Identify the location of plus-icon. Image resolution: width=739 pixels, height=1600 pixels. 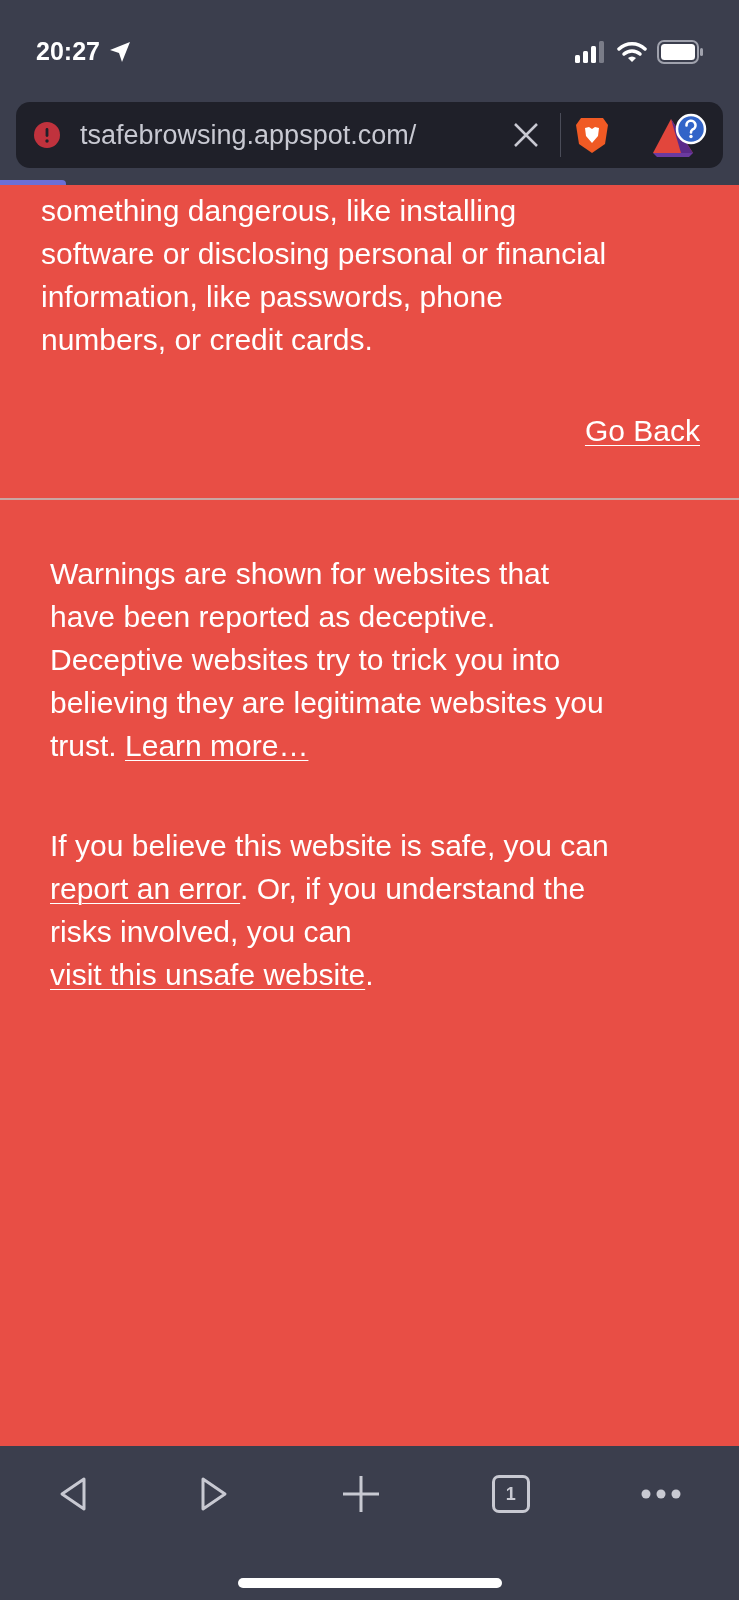
(360, 1494).